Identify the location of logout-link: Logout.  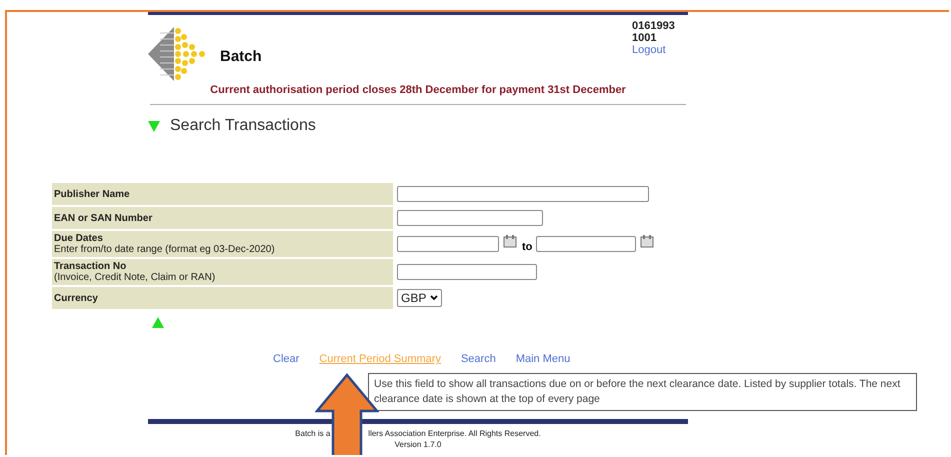
(657, 50).